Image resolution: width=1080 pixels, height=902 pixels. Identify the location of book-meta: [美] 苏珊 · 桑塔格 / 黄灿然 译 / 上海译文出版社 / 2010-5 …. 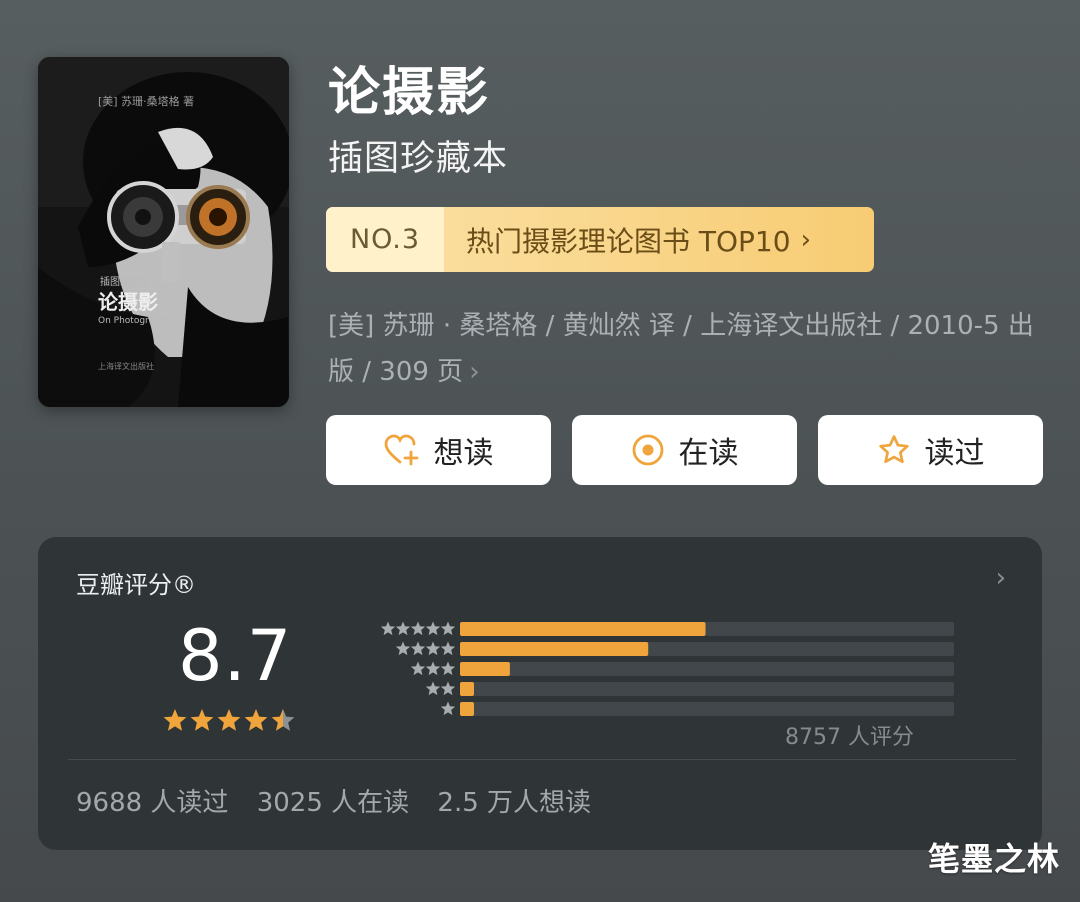
(688, 349).